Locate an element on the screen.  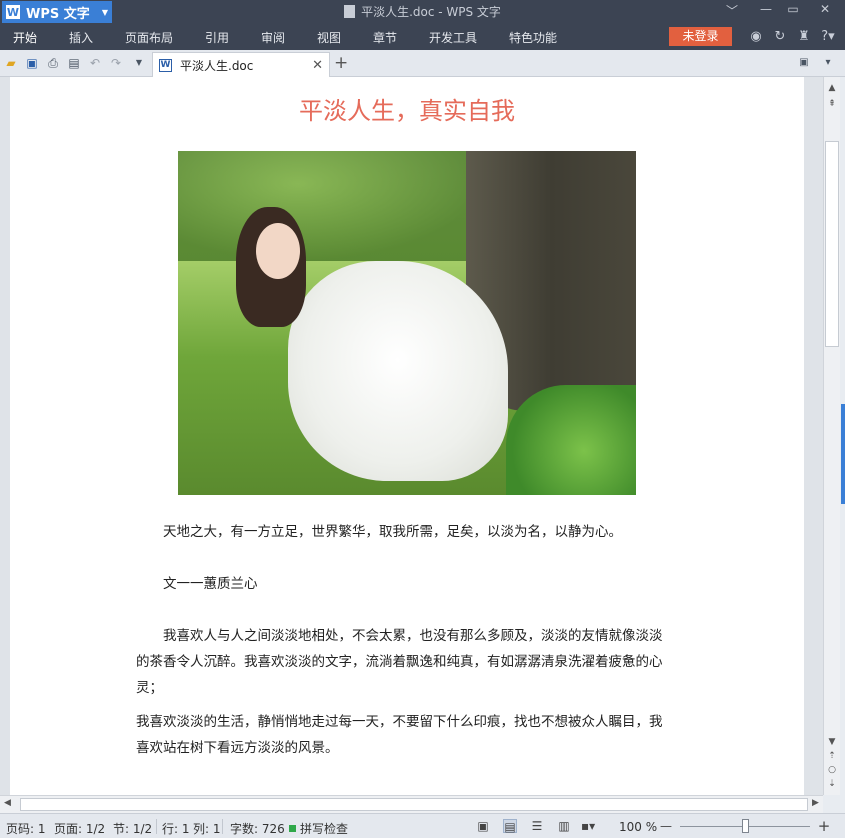
customize-dropdown-icon: ▼ is located at coordinates (139, 63).